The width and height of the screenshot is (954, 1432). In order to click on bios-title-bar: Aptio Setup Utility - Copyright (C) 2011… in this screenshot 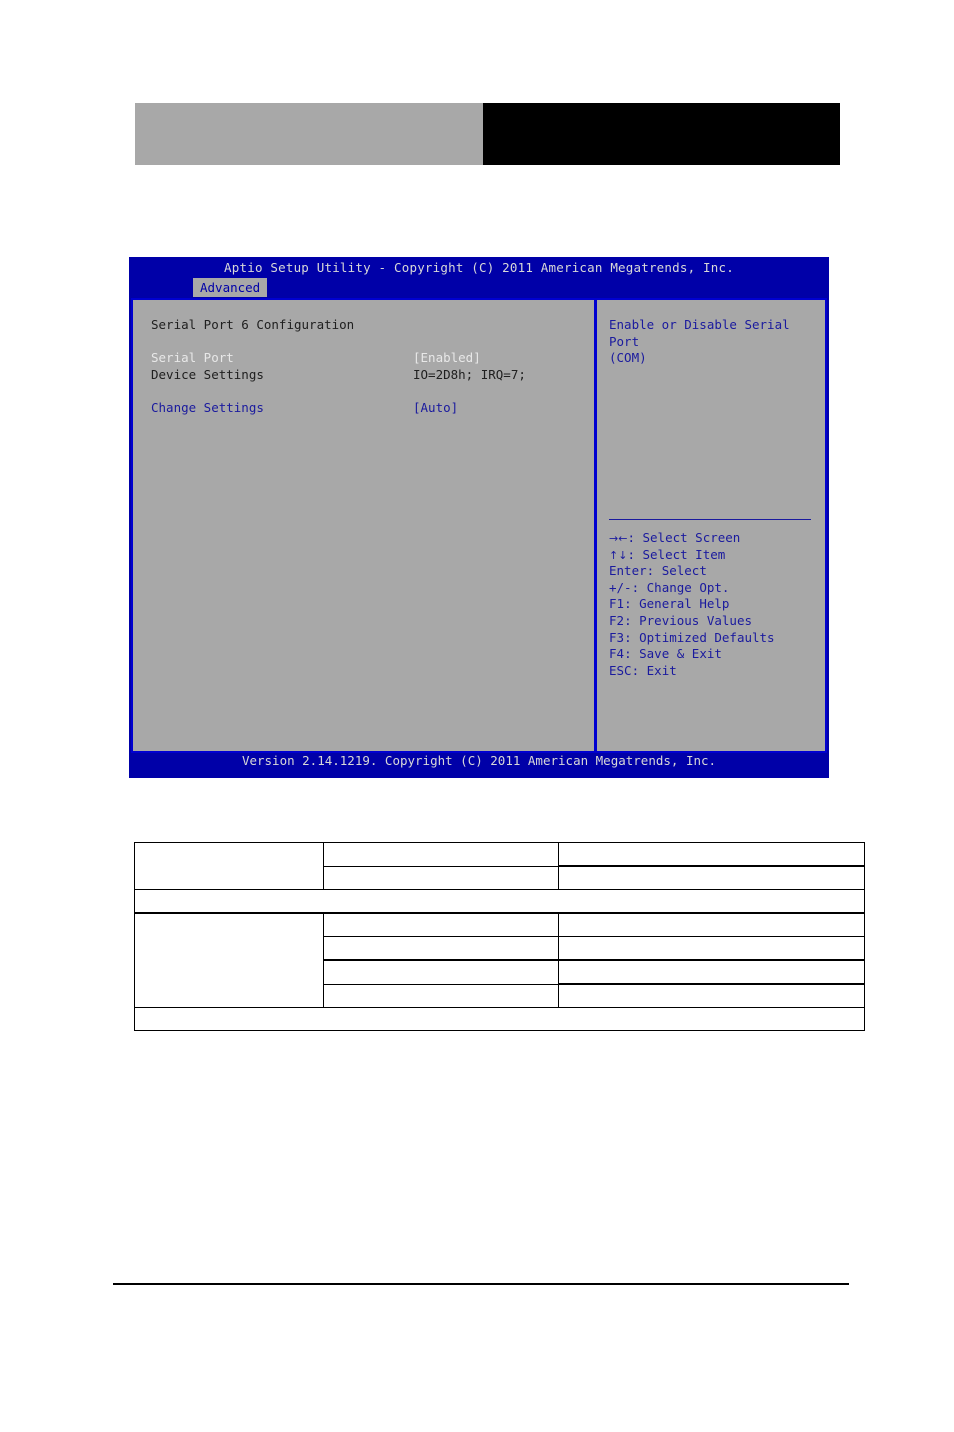, I will do `click(479, 267)`.